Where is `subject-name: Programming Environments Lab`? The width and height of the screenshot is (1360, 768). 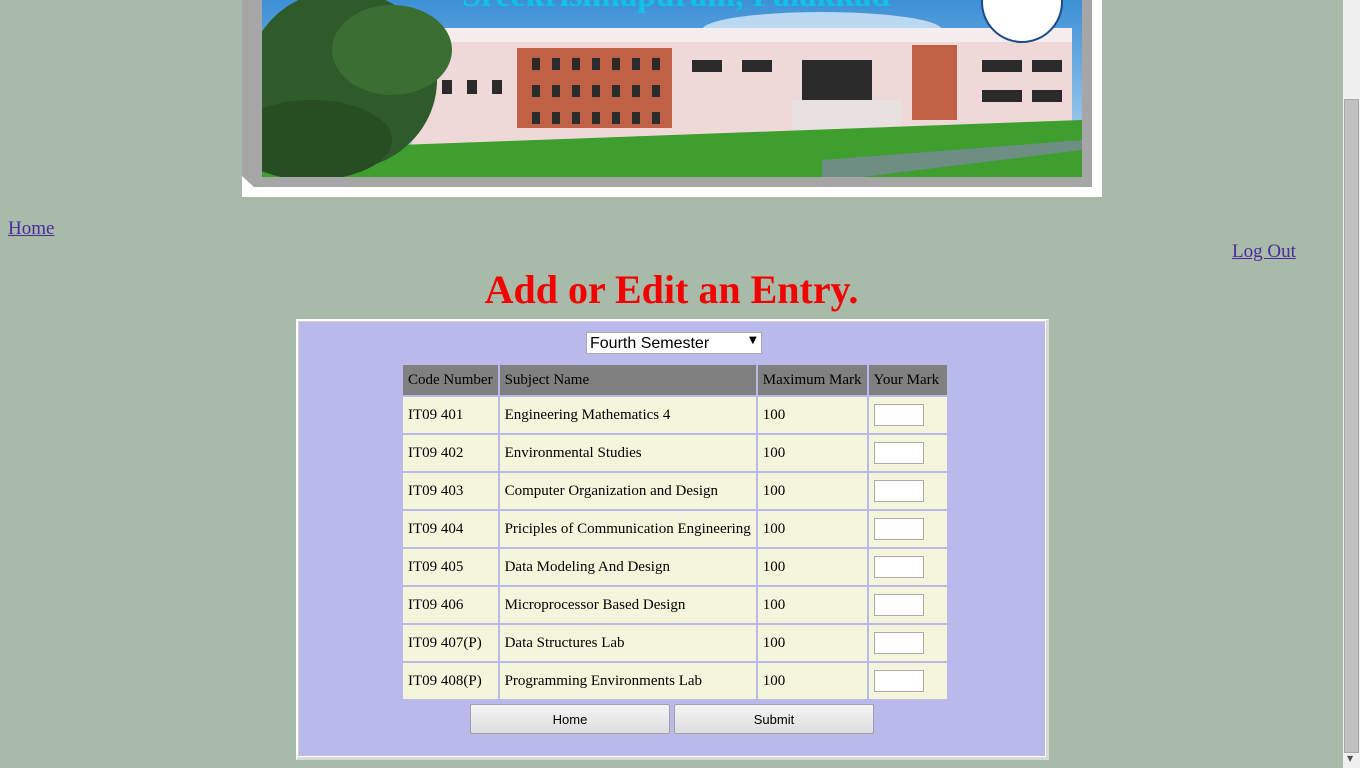 subject-name: Programming Environments Lab is located at coordinates (627, 681).